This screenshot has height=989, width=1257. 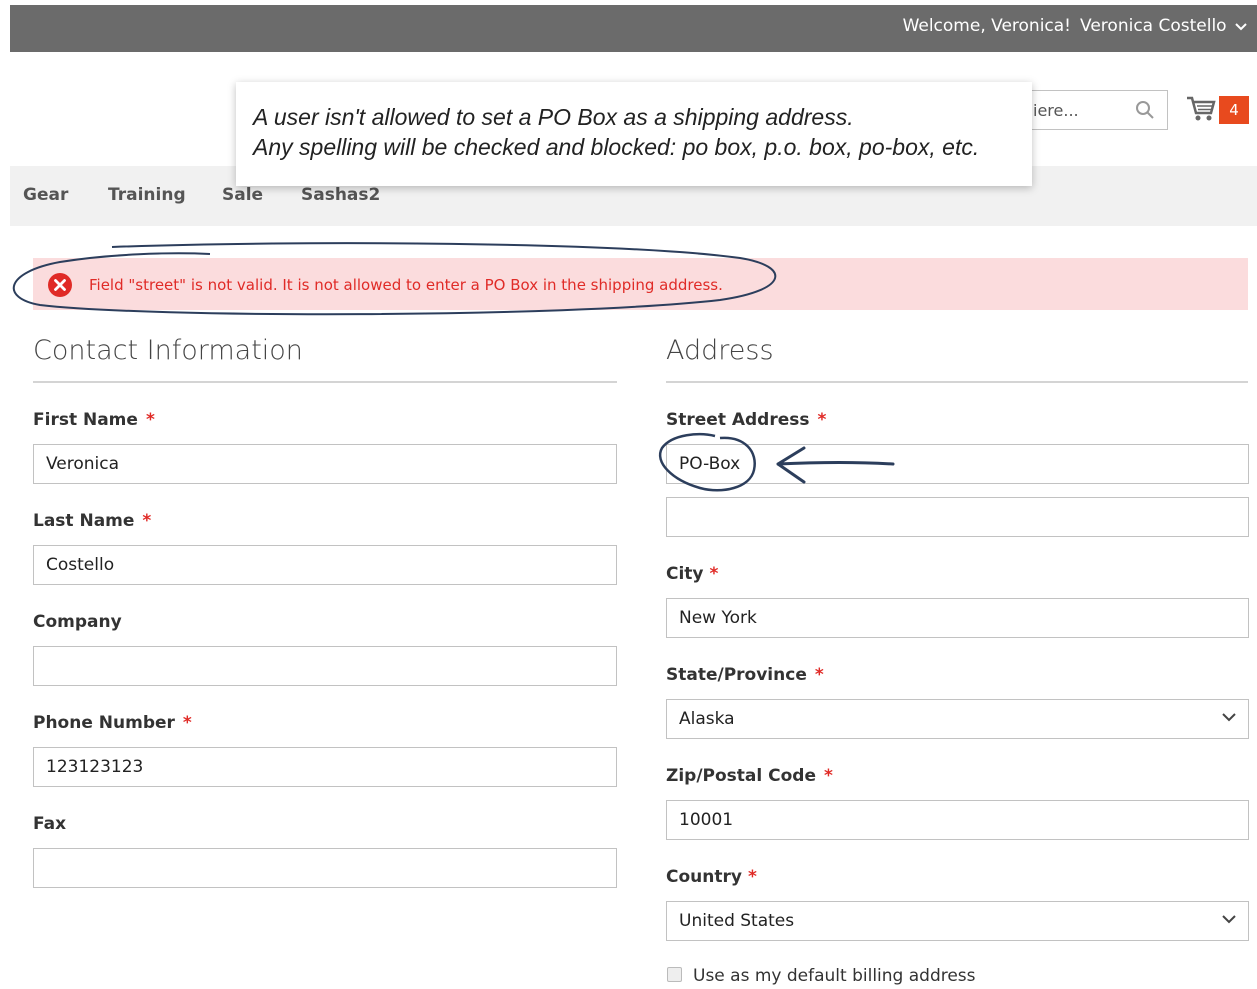 I want to click on country-label: Country *, so click(x=711, y=877).